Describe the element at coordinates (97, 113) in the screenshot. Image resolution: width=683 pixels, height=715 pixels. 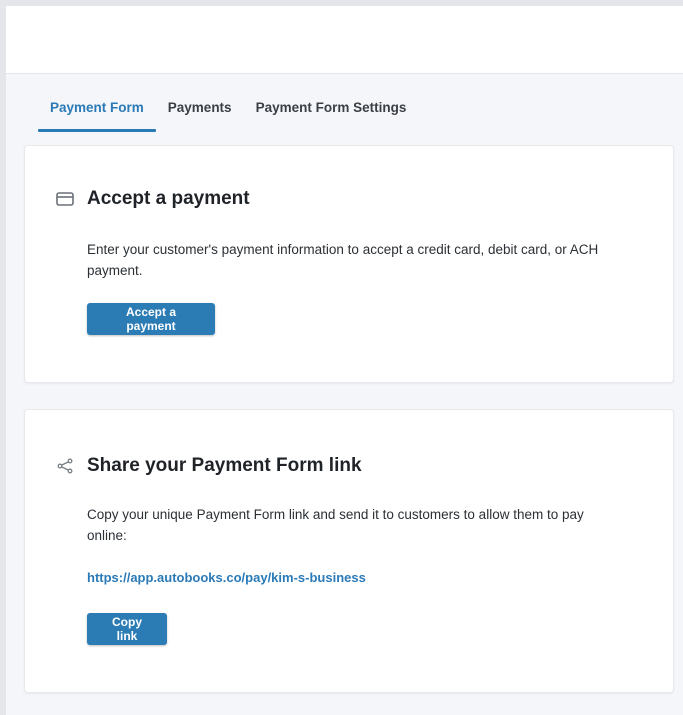
I see `tab-payment-form: Payment Form` at that location.